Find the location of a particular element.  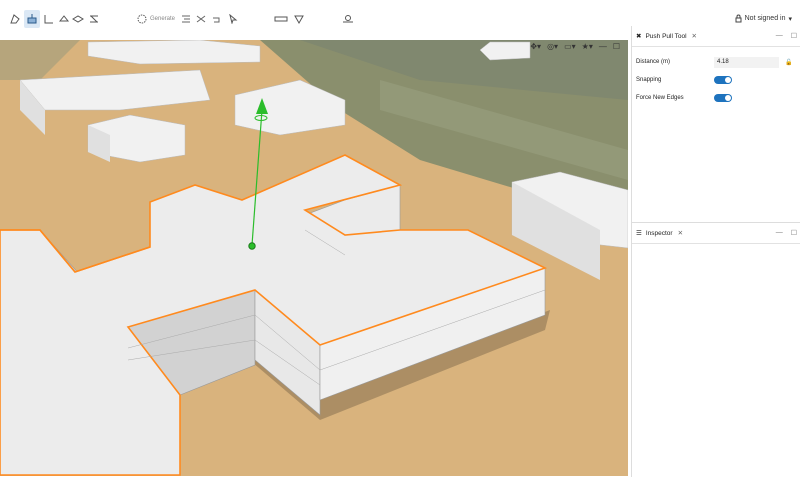

signin-status: Not signed in is located at coordinates (765, 18).